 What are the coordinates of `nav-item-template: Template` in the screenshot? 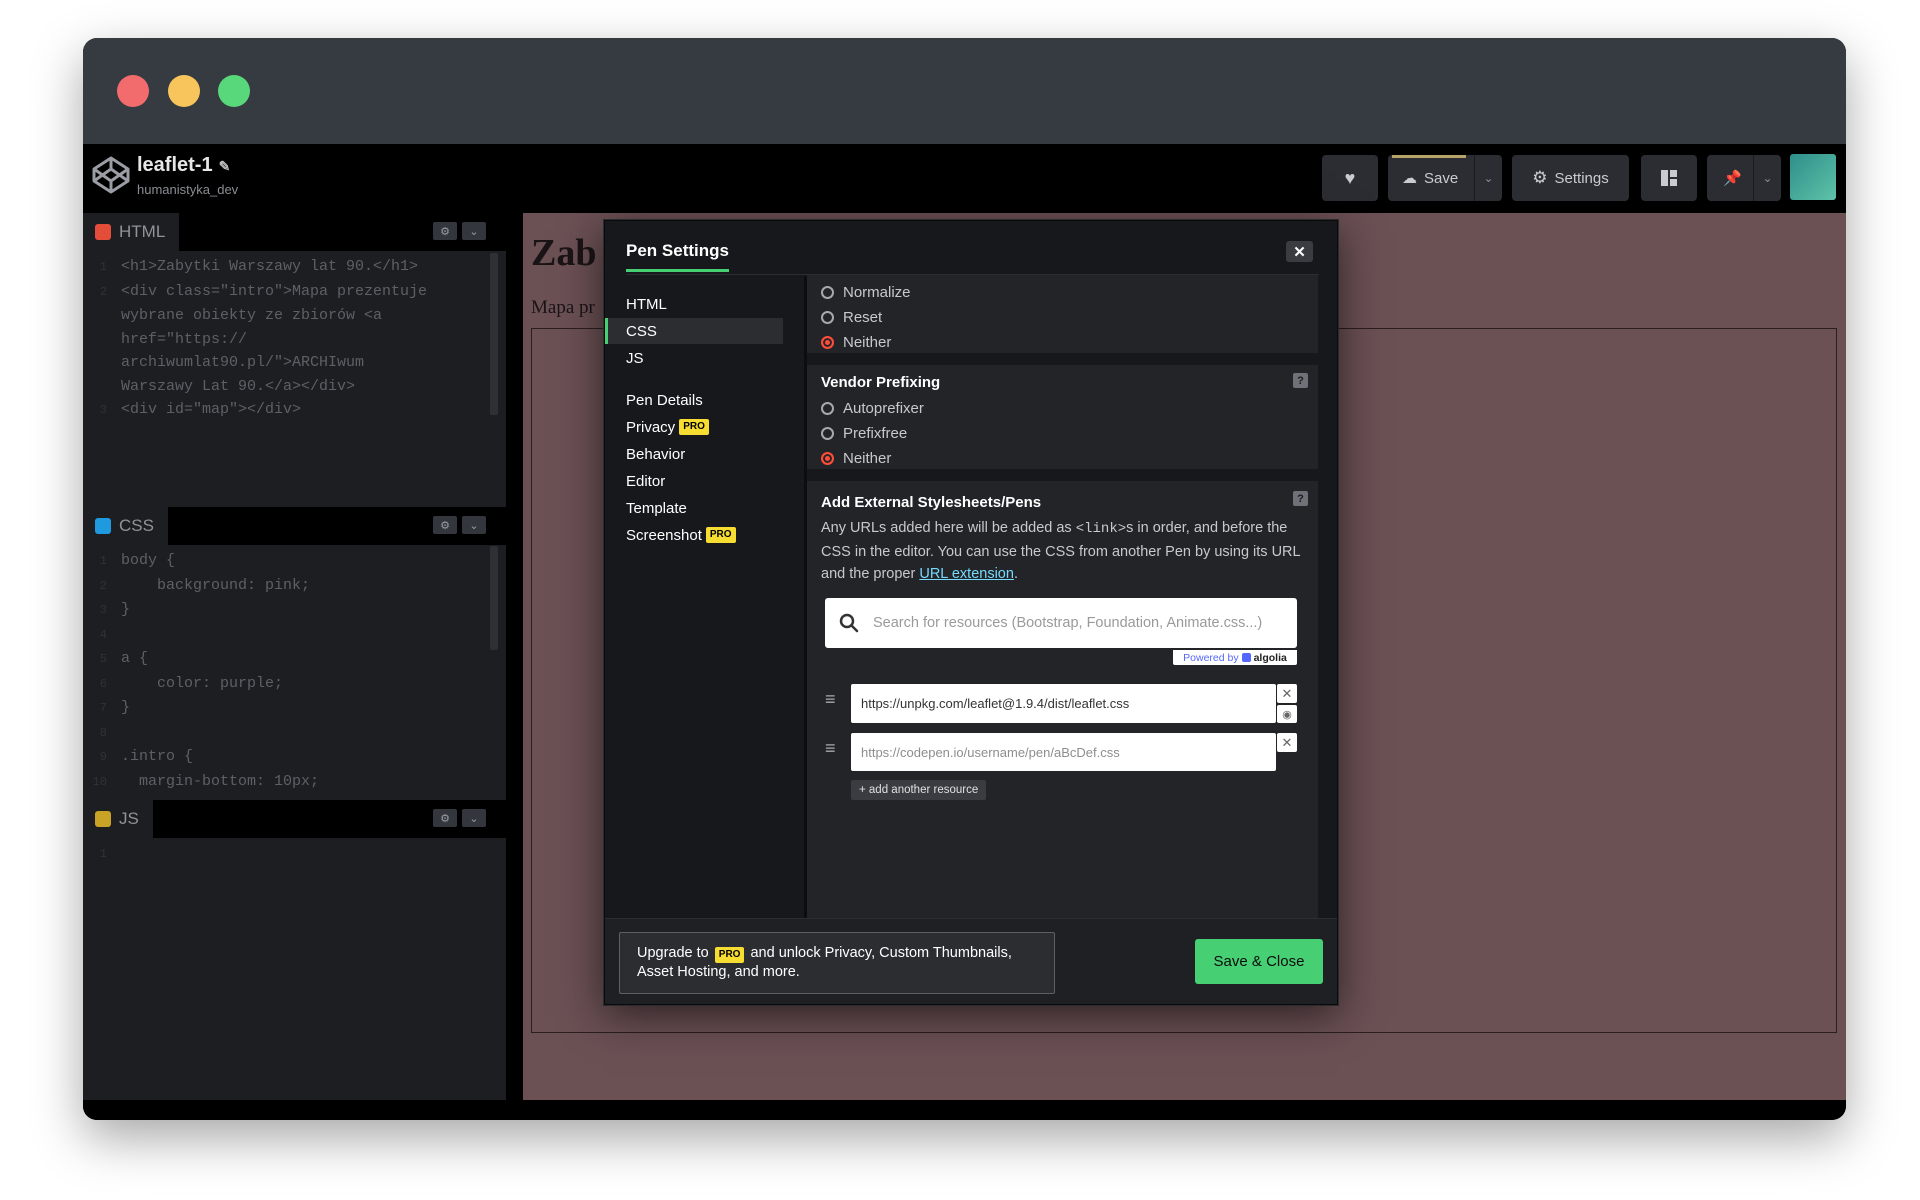 It's located at (695, 508).